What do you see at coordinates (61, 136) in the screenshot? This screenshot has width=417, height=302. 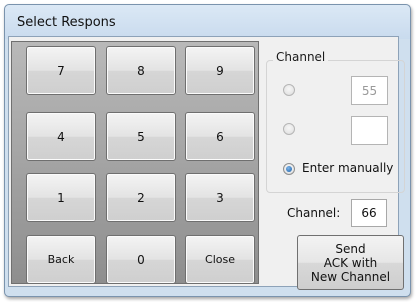 I see `key-4: 4` at bounding box center [61, 136].